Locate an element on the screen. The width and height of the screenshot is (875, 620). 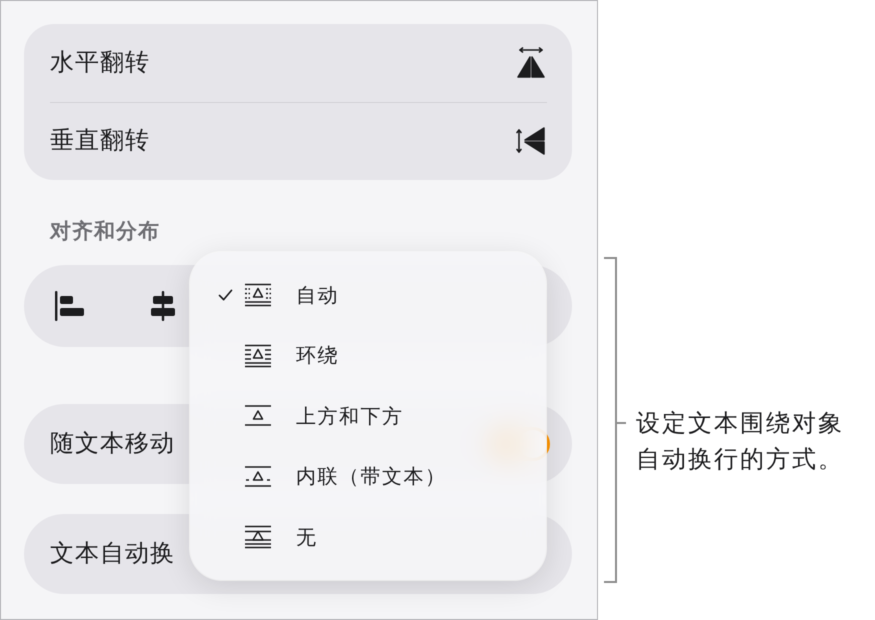
align-left-icon is located at coordinates (70, 306).